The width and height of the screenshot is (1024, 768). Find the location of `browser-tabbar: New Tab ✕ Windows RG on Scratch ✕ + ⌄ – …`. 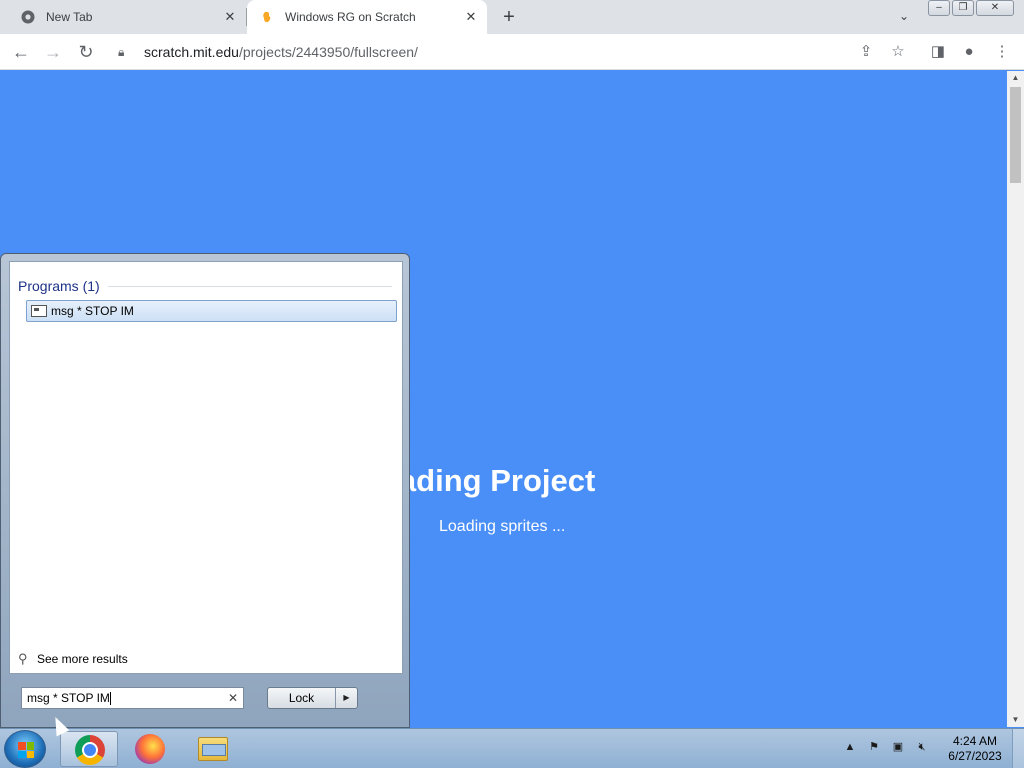

browser-tabbar: New Tab ✕ Windows RG on Scratch ✕ + ⌄ – … is located at coordinates (512, 17).